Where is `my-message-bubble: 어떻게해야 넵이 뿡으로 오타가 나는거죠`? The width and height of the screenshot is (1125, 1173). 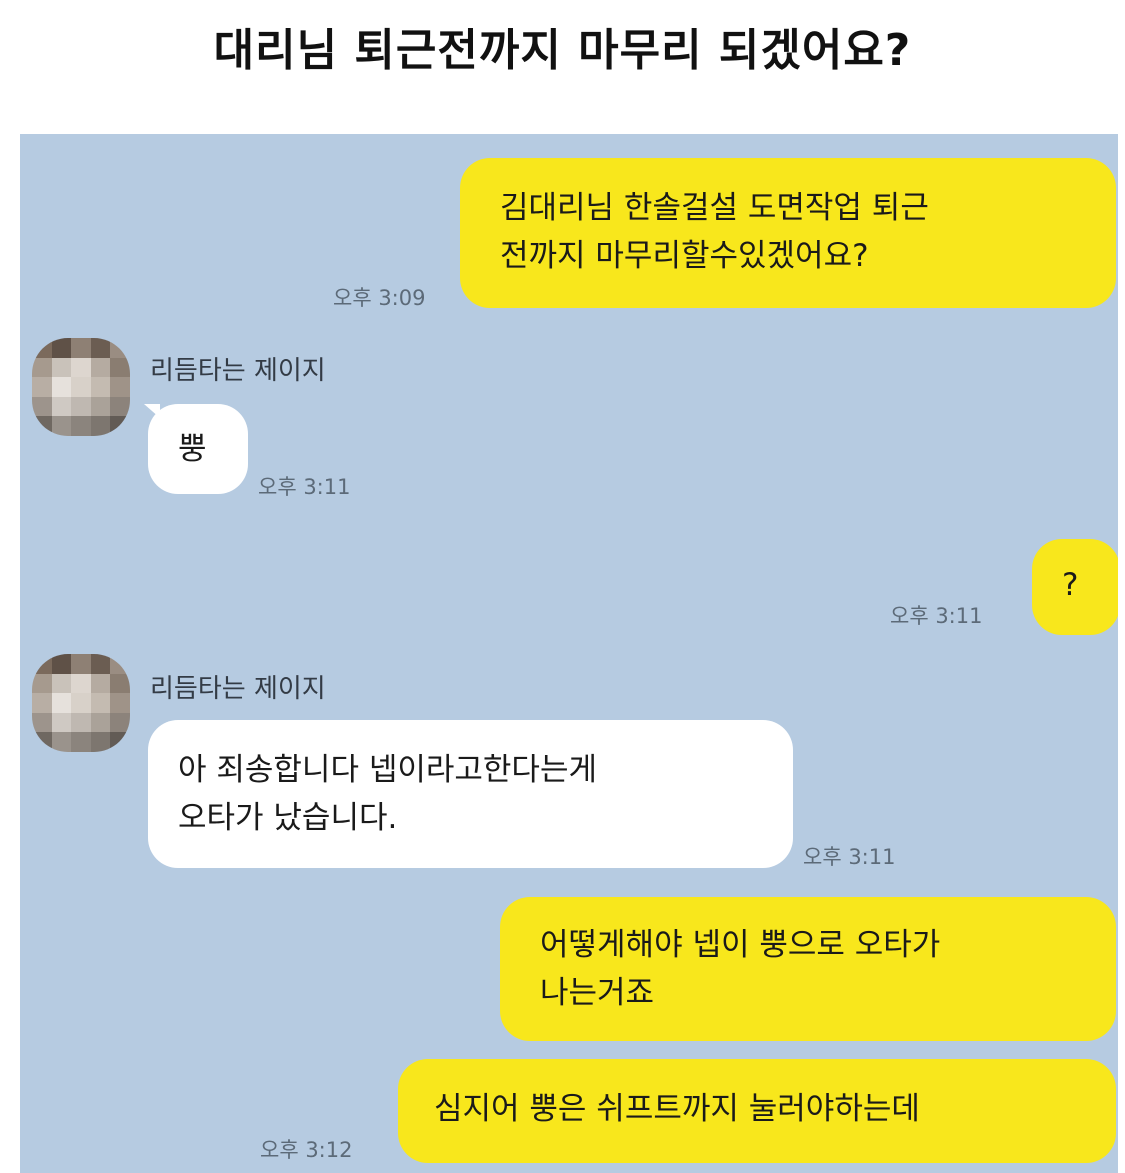 my-message-bubble: 어떻게해야 넵이 뿡으로 오타가 나는거죠 is located at coordinates (808, 969).